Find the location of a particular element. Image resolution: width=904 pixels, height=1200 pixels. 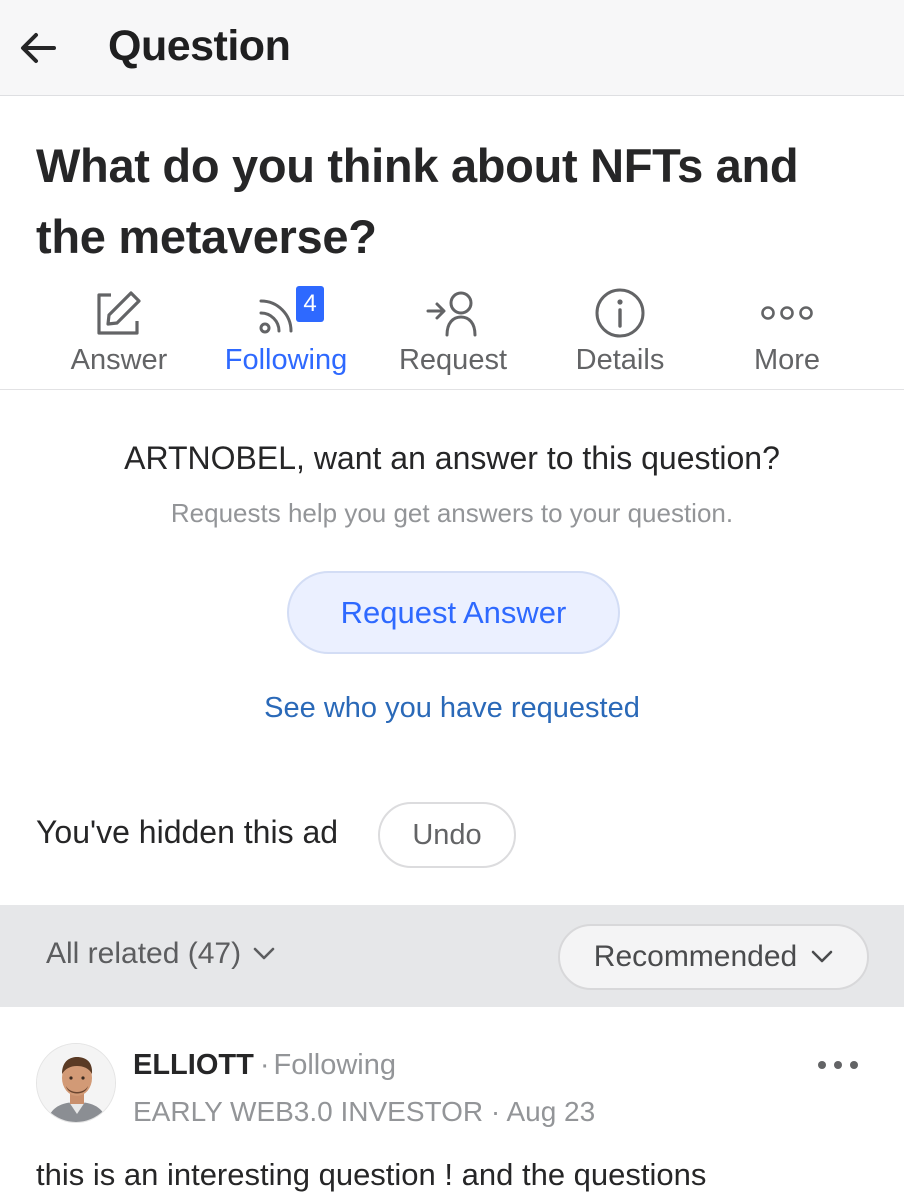

author-line: ELLIOTT · Following is located at coordinates (264, 1065).